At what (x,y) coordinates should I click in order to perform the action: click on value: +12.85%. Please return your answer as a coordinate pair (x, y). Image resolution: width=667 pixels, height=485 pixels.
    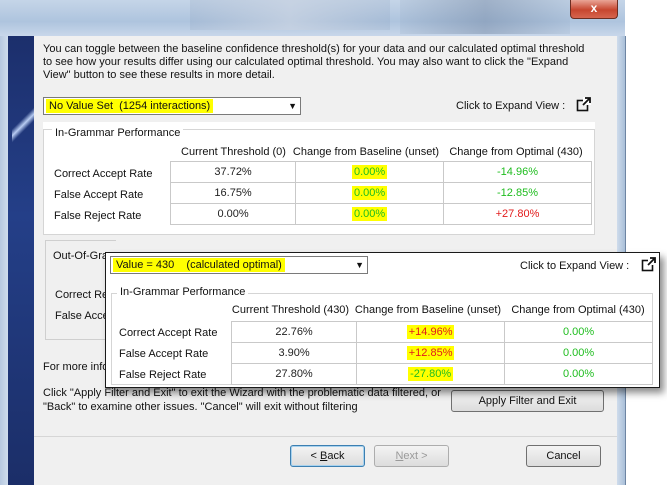
    Looking at the image, I should click on (430, 353).